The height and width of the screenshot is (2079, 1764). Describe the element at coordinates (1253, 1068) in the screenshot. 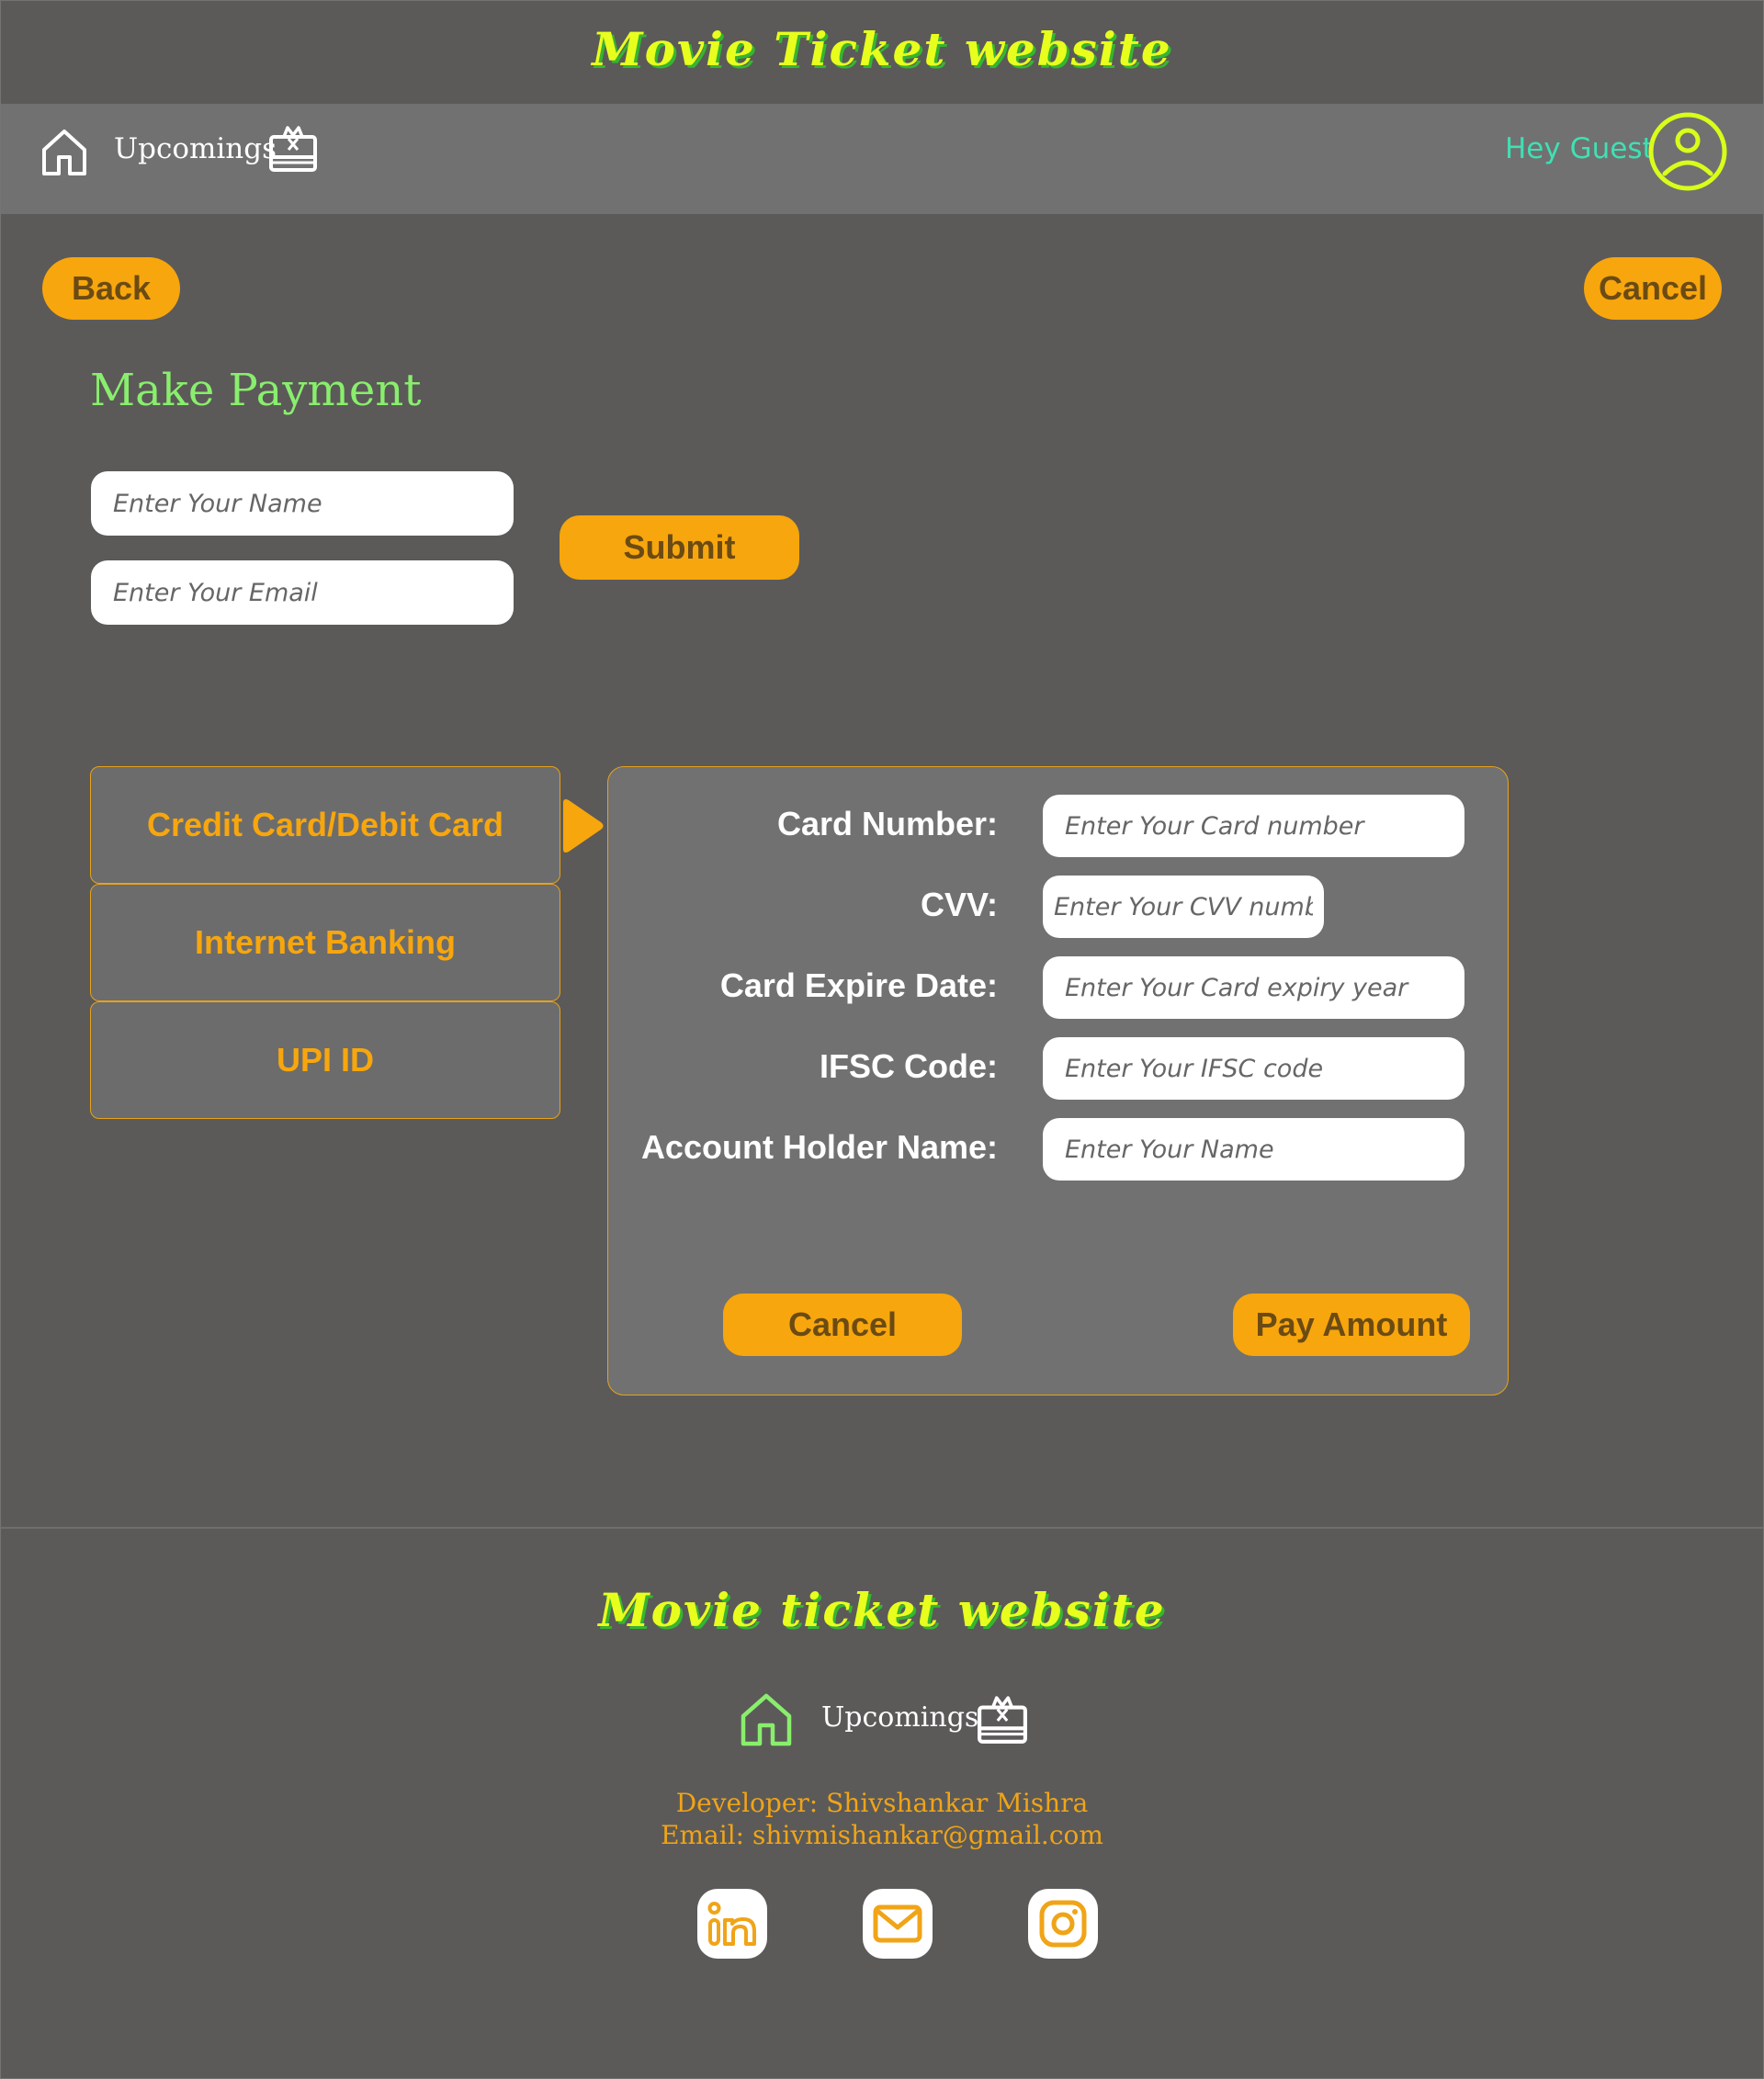

I see `ifsc-code-input` at that location.